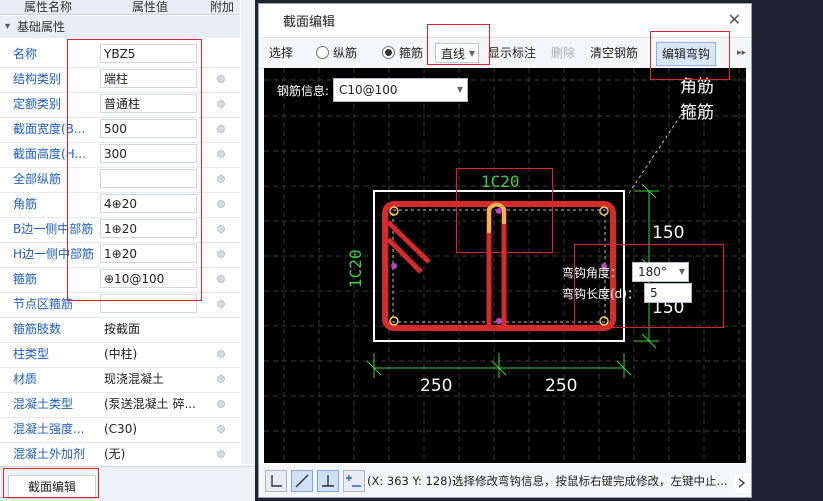  What do you see at coordinates (148, 378) in the screenshot?
I see `property-value: 现浇混凝土` at bounding box center [148, 378].